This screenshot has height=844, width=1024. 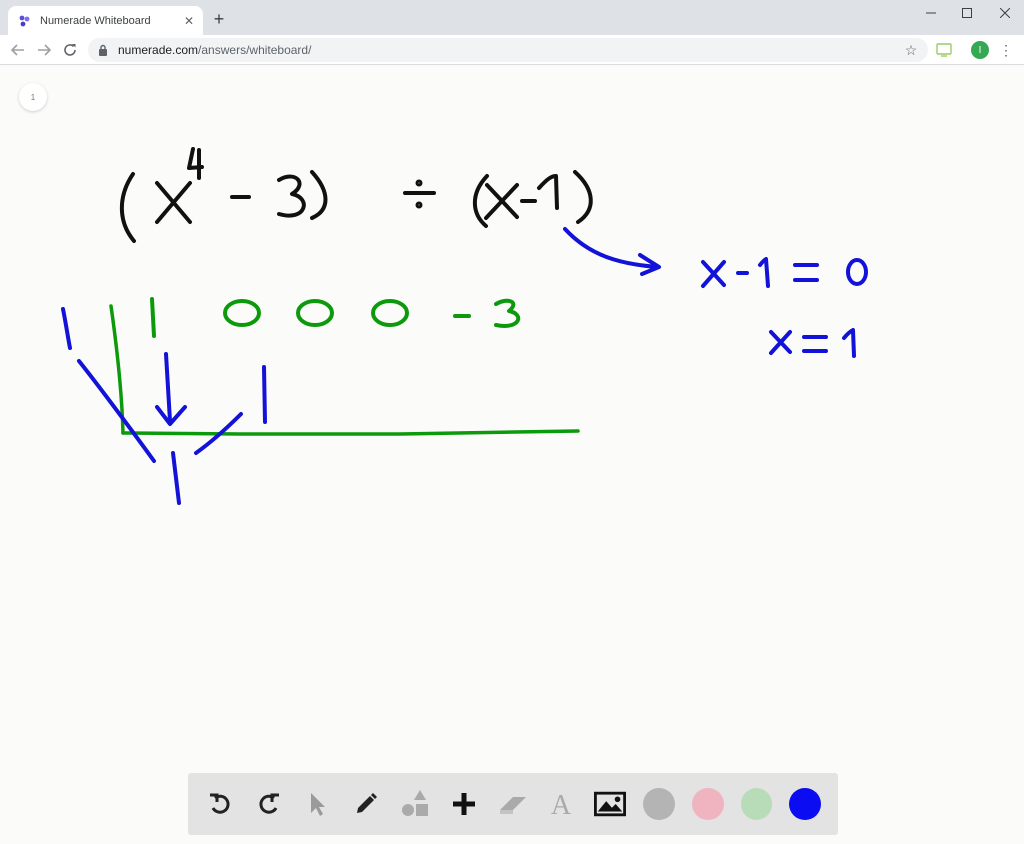 What do you see at coordinates (335, 317) in the screenshot?
I see `ink-coefficient-row` at bounding box center [335, 317].